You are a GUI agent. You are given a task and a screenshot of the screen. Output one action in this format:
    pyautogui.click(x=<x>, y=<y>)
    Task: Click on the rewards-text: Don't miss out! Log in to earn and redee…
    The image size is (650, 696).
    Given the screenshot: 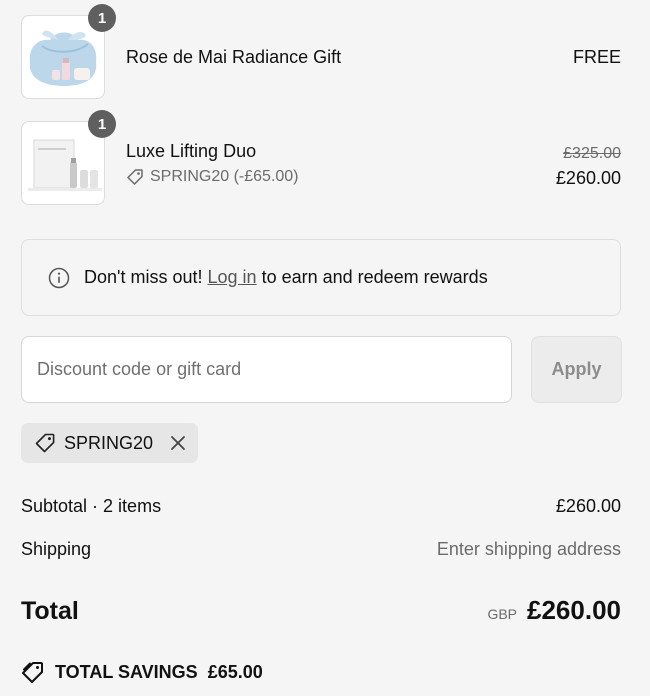 What is the action you would take?
    pyautogui.click(x=286, y=277)
    